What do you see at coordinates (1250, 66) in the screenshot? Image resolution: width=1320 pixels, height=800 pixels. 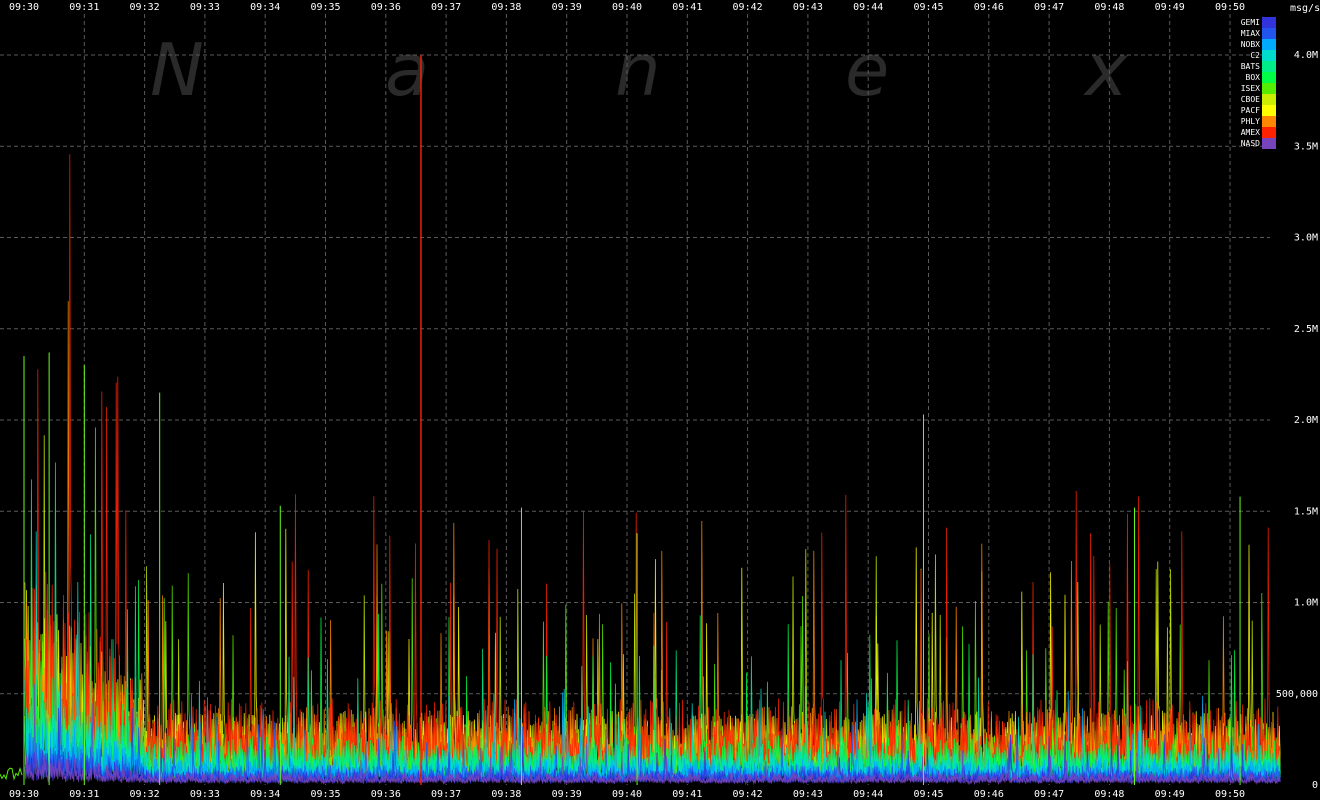 I see `legend-label: BATS` at bounding box center [1250, 66].